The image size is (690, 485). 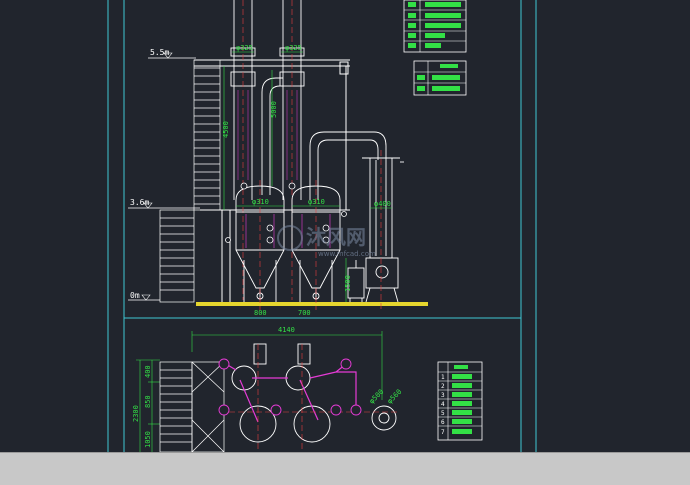 What do you see at coordinates (293, 48) in the screenshot?
I see `dim-dia-325-b: φ325` at bounding box center [293, 48].